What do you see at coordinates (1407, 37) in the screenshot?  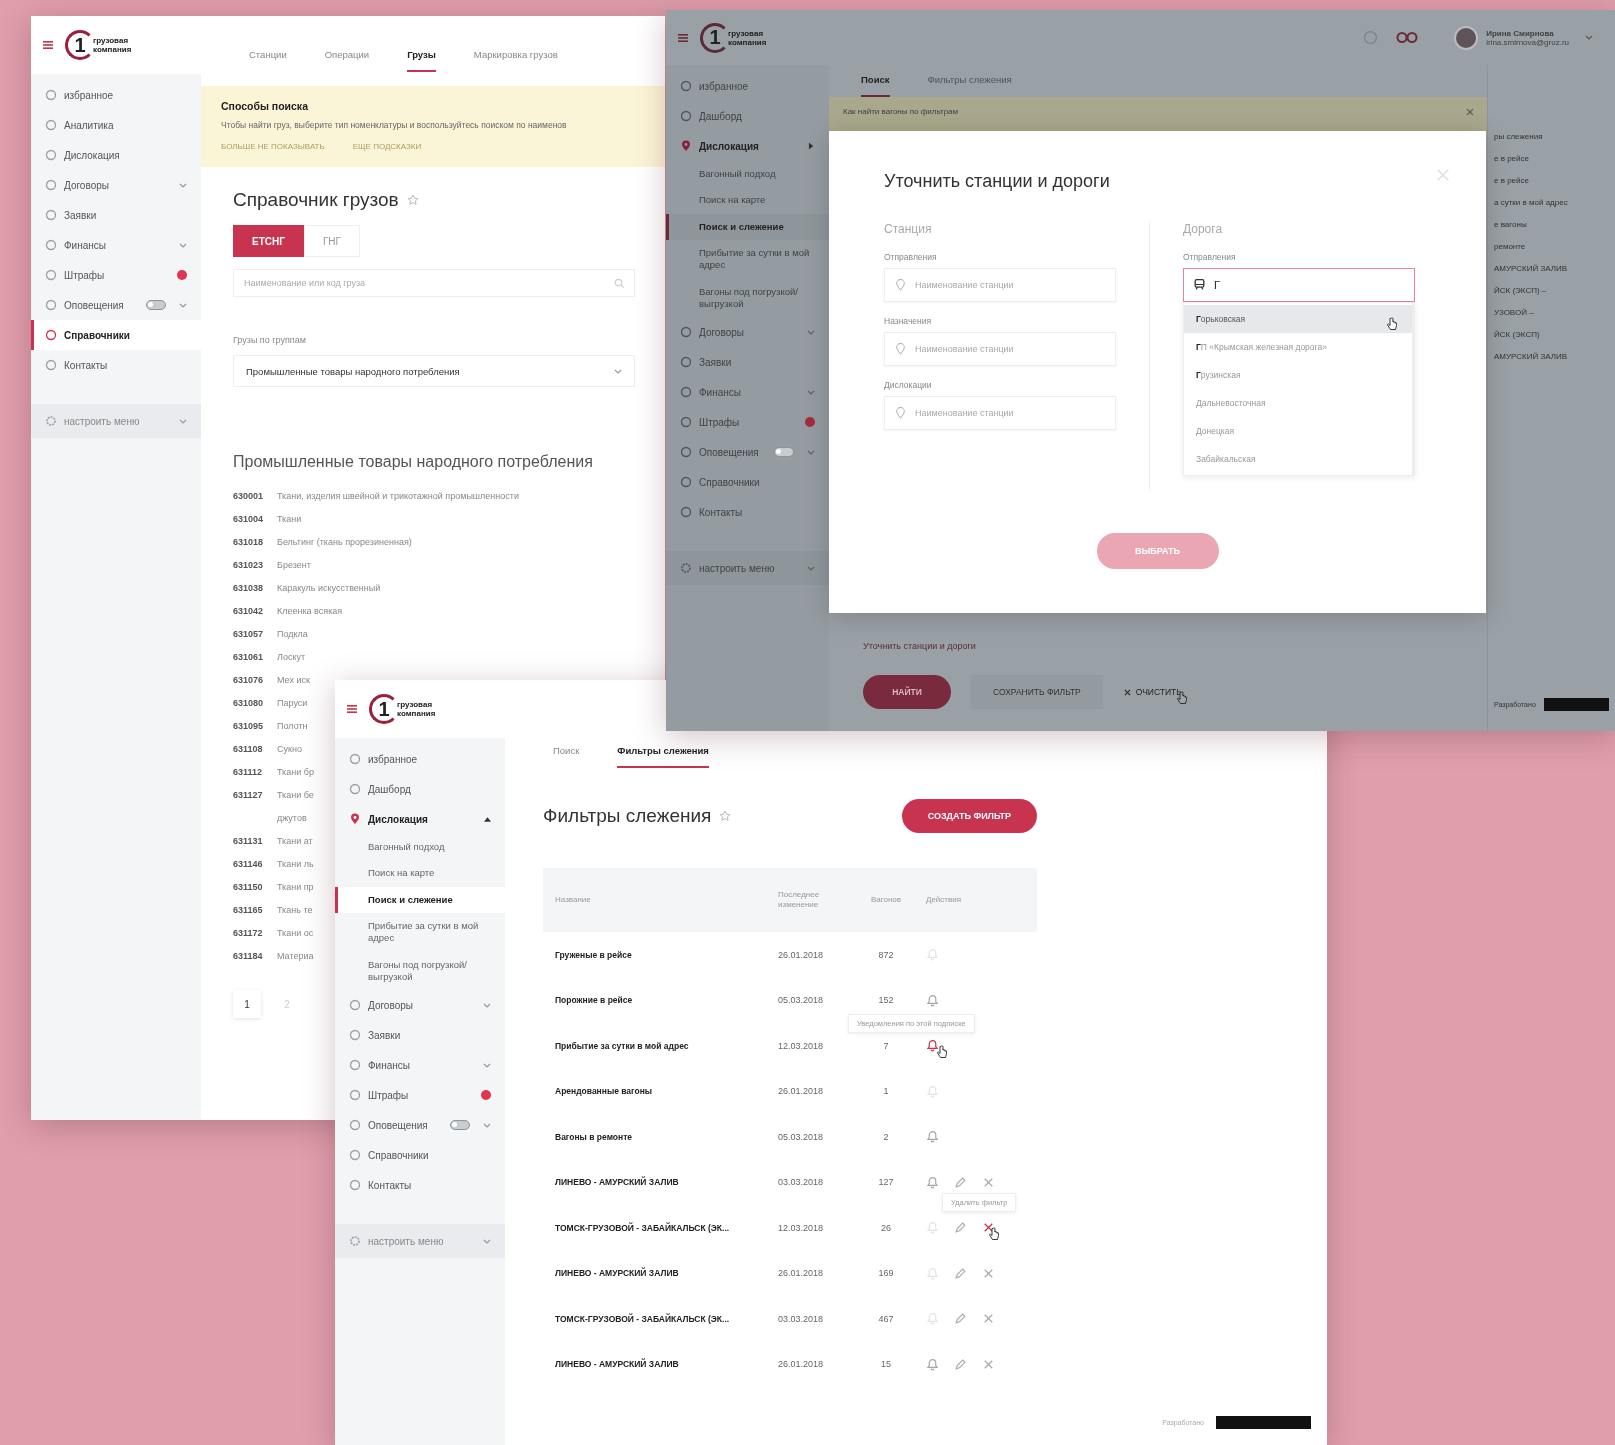 I see `glasses-icon` at bounding box center [1407, 37].